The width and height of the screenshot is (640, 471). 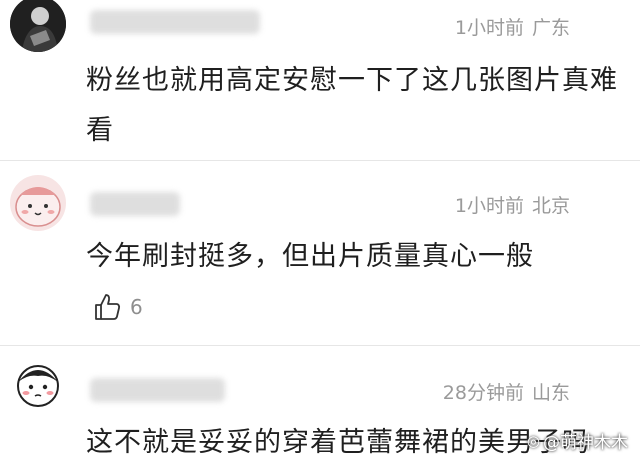 I want to click on comment-text-line: 看, so click(x=100, y=130).